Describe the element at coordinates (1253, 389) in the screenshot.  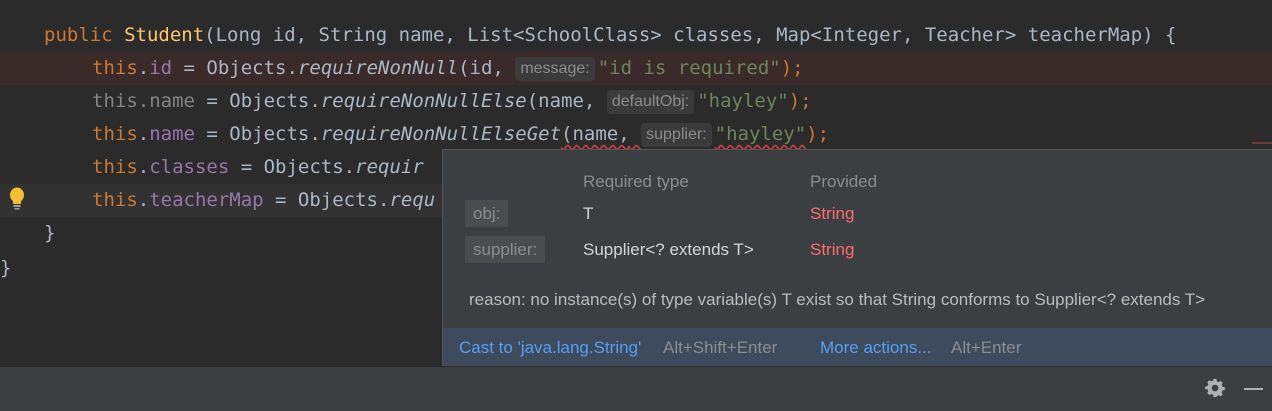
I see `minimize-icon` at that location.